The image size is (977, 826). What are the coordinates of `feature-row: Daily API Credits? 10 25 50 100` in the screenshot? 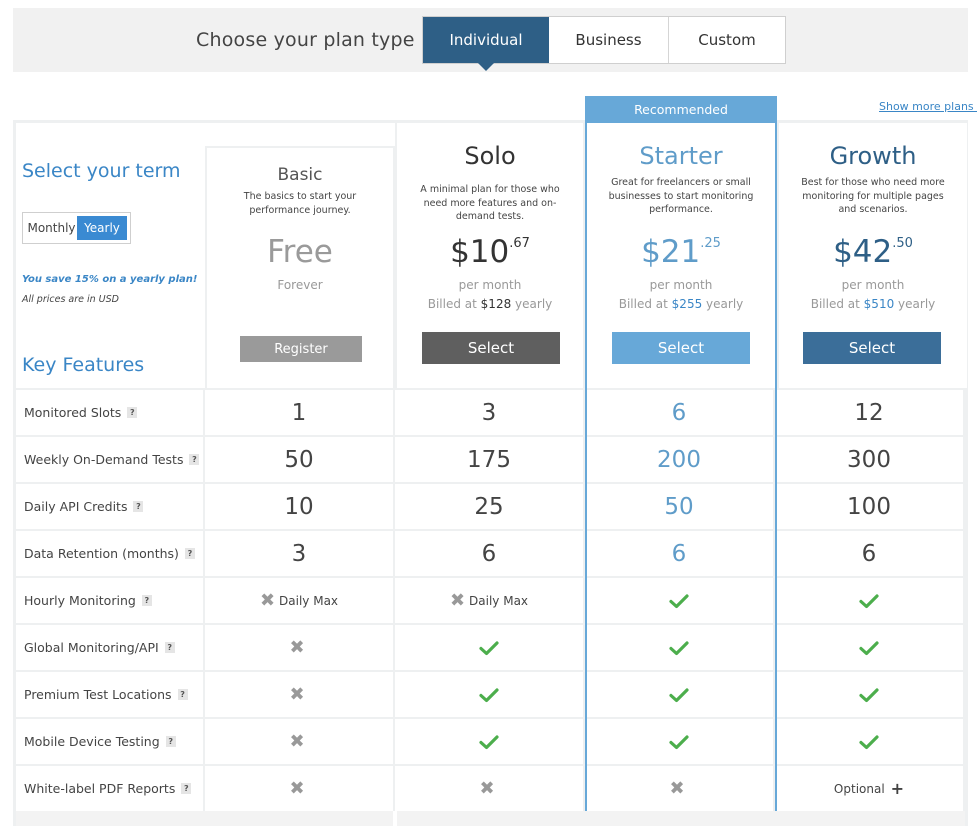 It's located at (491, 505).